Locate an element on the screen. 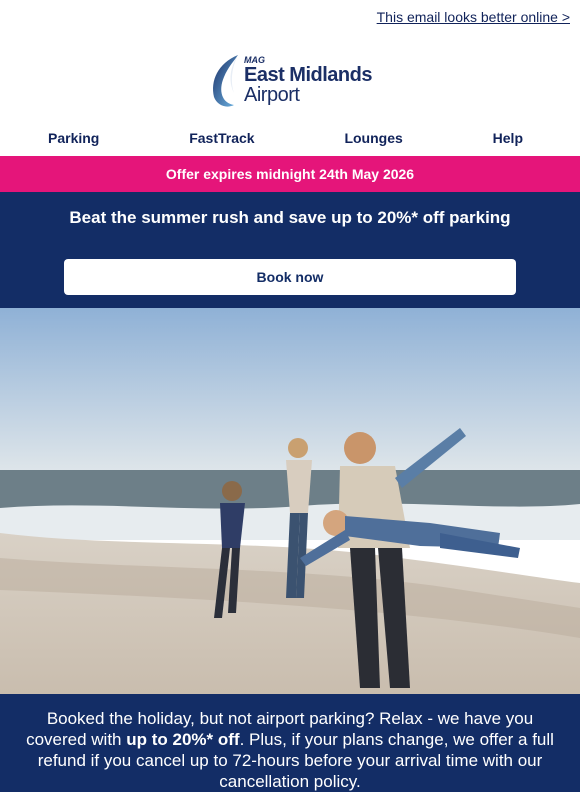  offer-banner: Offer expires midnight 24th May 2026 is located at coordinates (290, 174).